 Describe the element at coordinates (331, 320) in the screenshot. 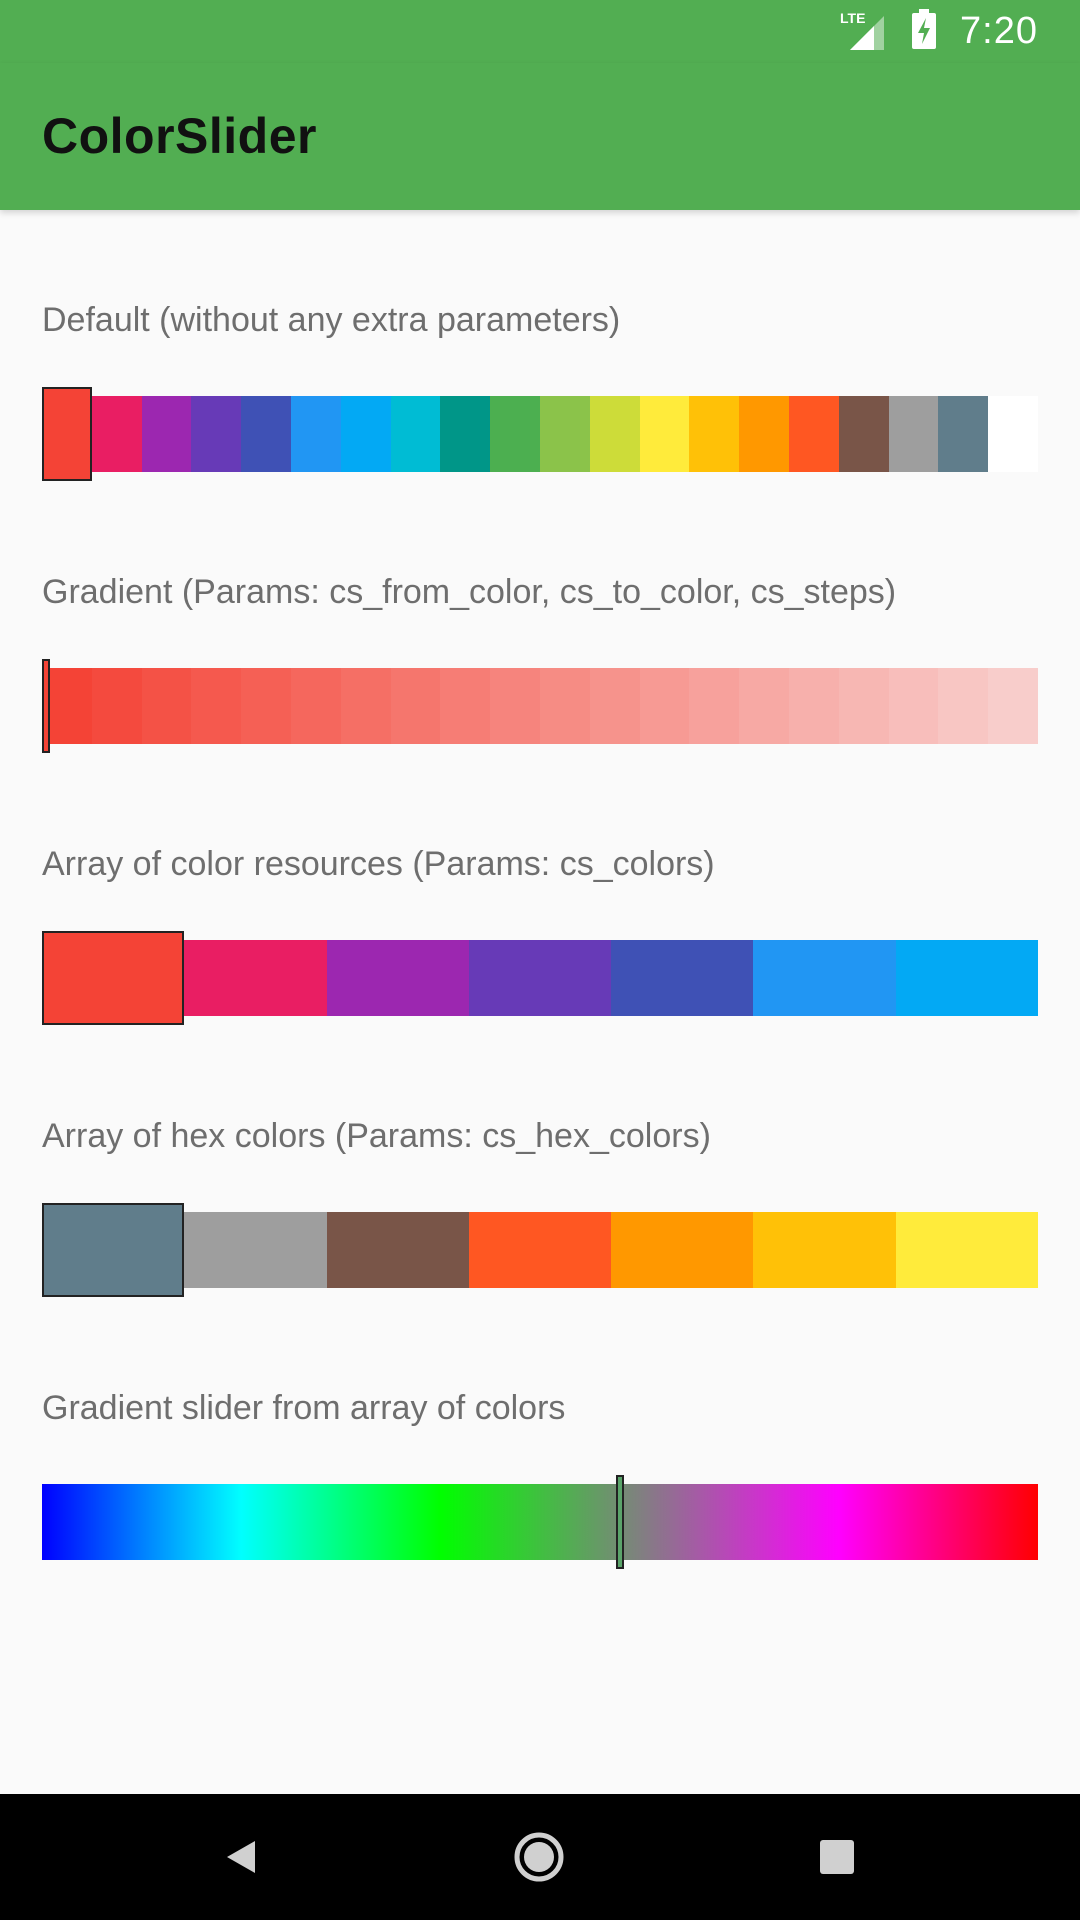

I see `slider-label-default: Default (without any extra parameters)` at that location.